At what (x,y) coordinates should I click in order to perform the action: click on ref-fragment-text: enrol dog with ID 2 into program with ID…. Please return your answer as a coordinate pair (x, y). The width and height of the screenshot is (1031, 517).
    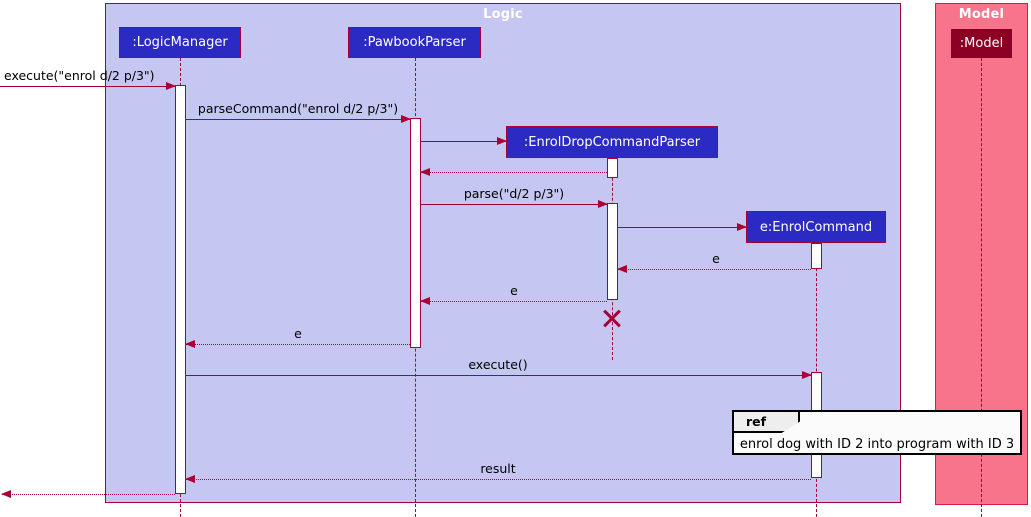
    Looking at the image, I should click on (877, 444).